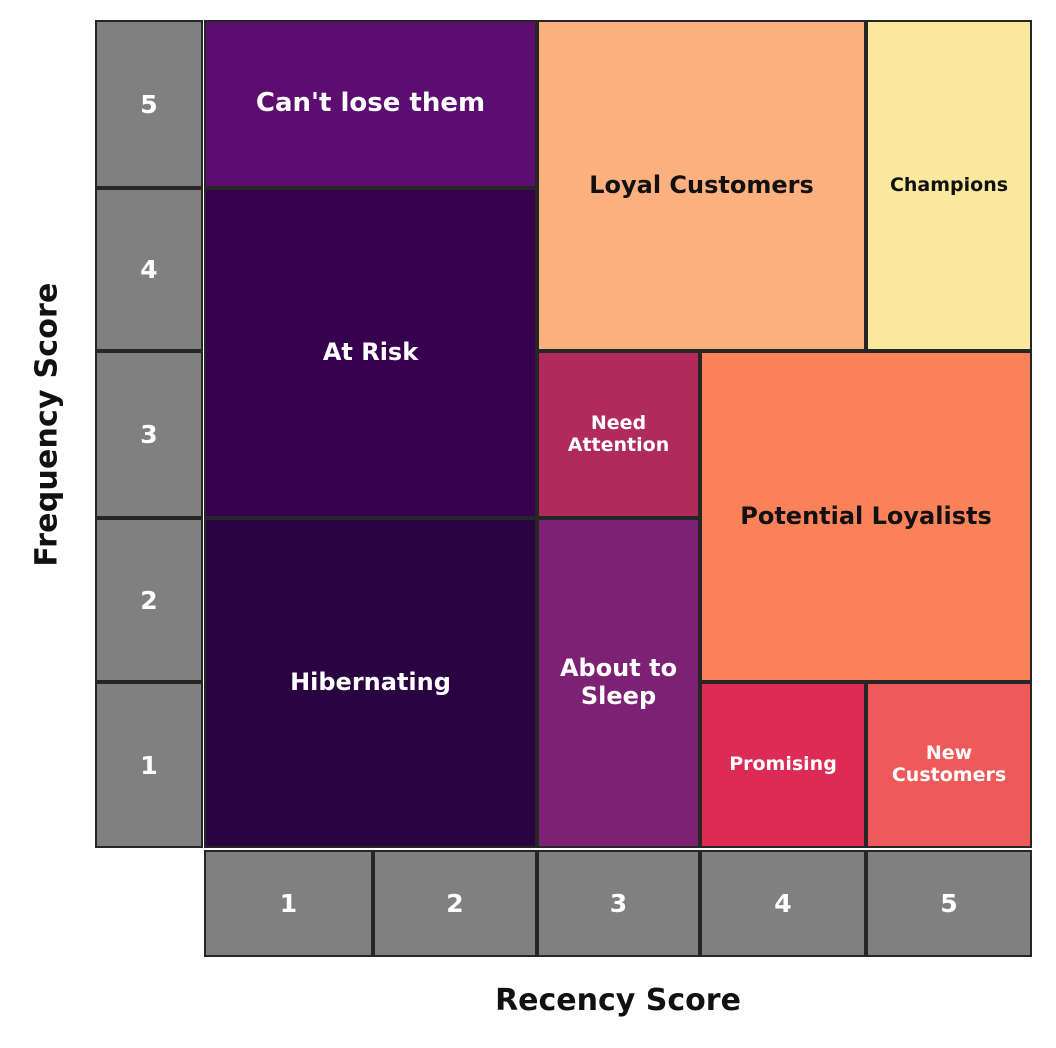 The image size is (1056, 1048). I want to click on segment-can-t-lose-them: Can't lose them, so click(370, 104).